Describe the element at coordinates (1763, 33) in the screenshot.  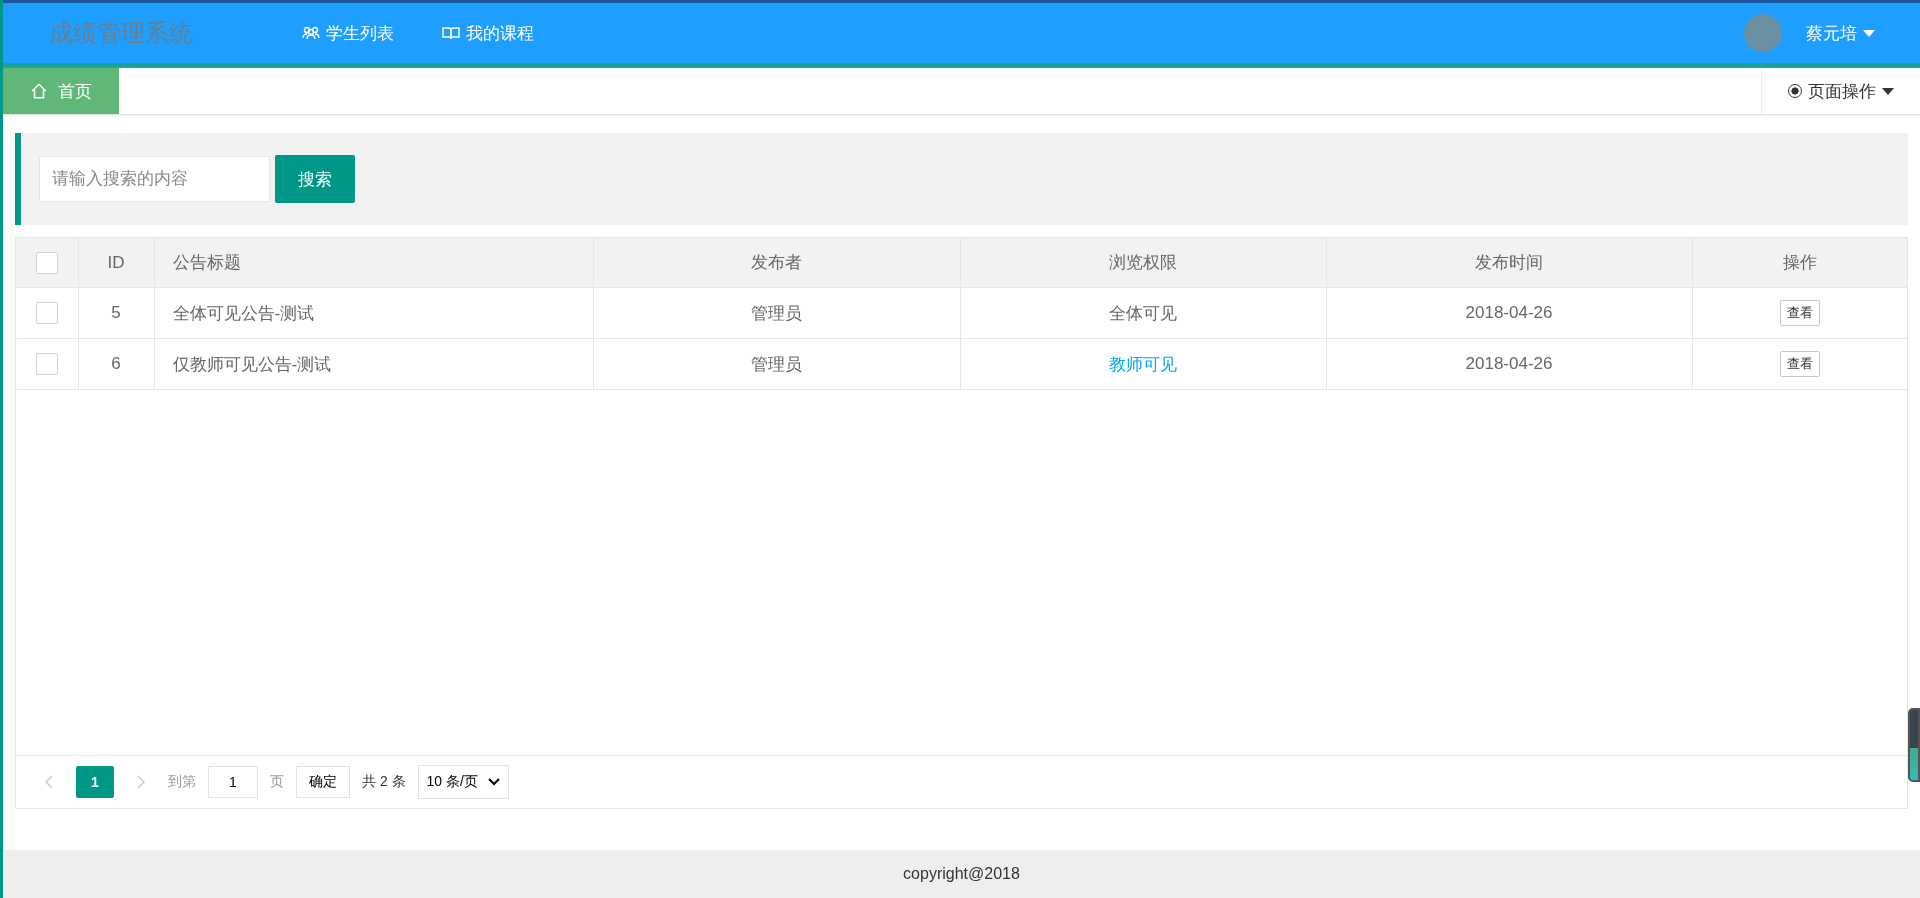
I see `avatar` at that location.